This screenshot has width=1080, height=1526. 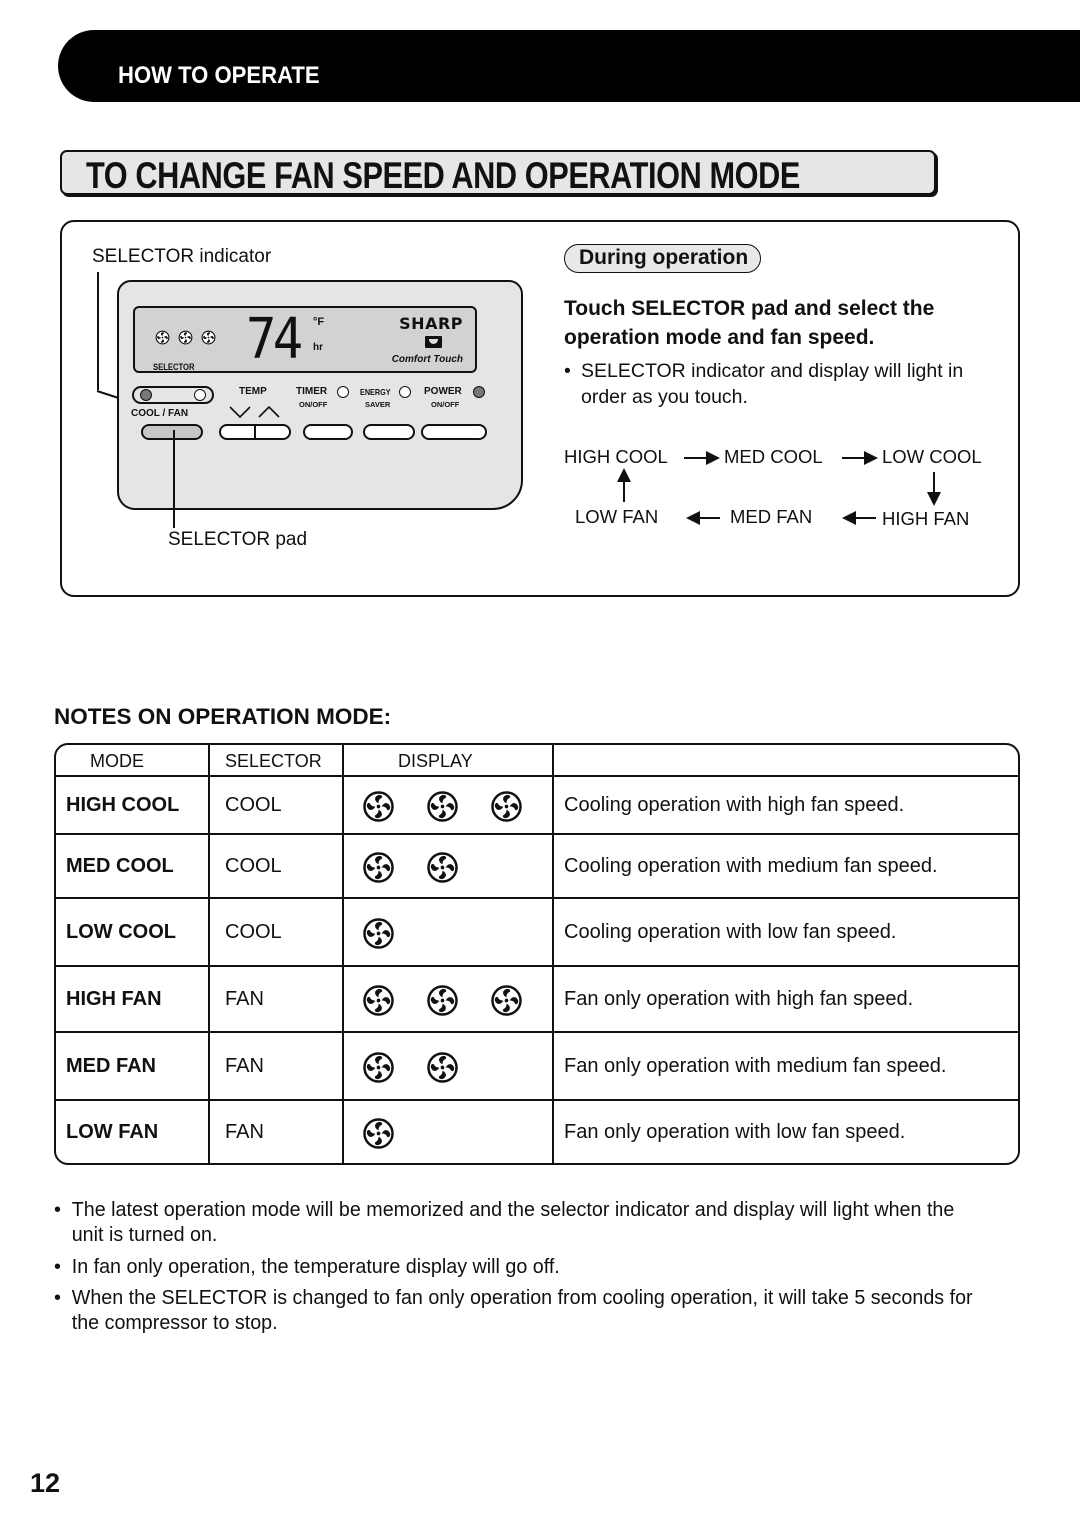 What do you see at coordinates (445, 404) in the screenshot?
I see `power-sub-label: ON/OFF` at bounding box center [445, 404].